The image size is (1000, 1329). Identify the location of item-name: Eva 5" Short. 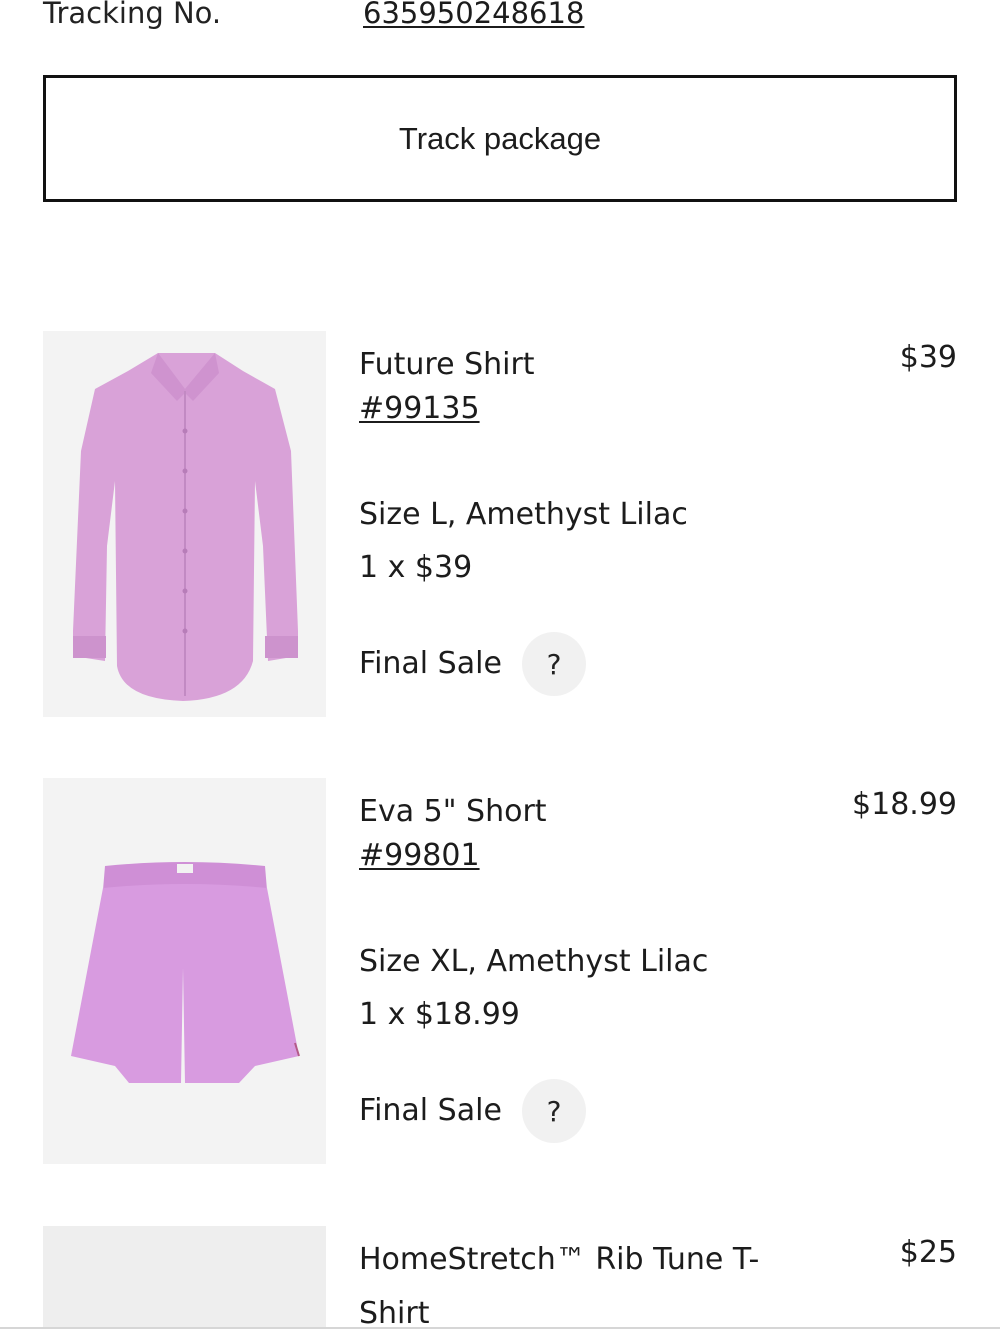
(453, 812).